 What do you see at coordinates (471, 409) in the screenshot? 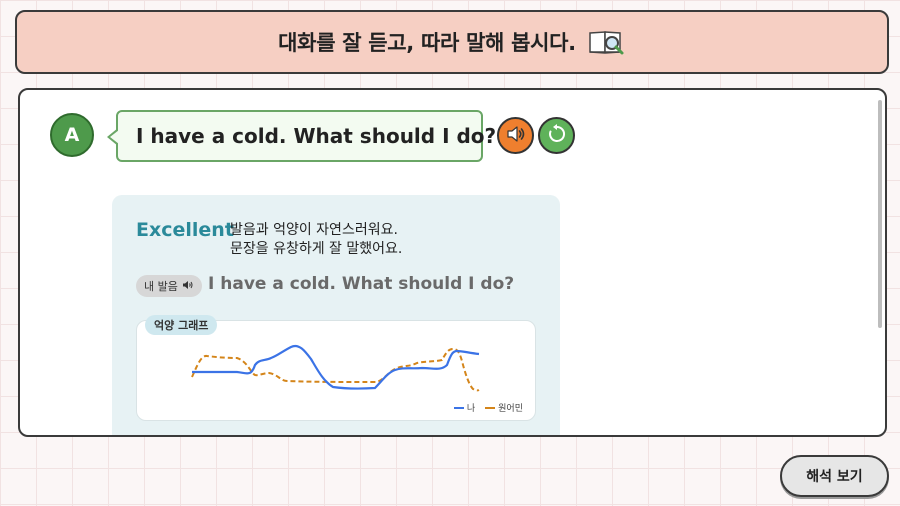
I see `legend-me-label: 나` at bounding box center [471, 409].